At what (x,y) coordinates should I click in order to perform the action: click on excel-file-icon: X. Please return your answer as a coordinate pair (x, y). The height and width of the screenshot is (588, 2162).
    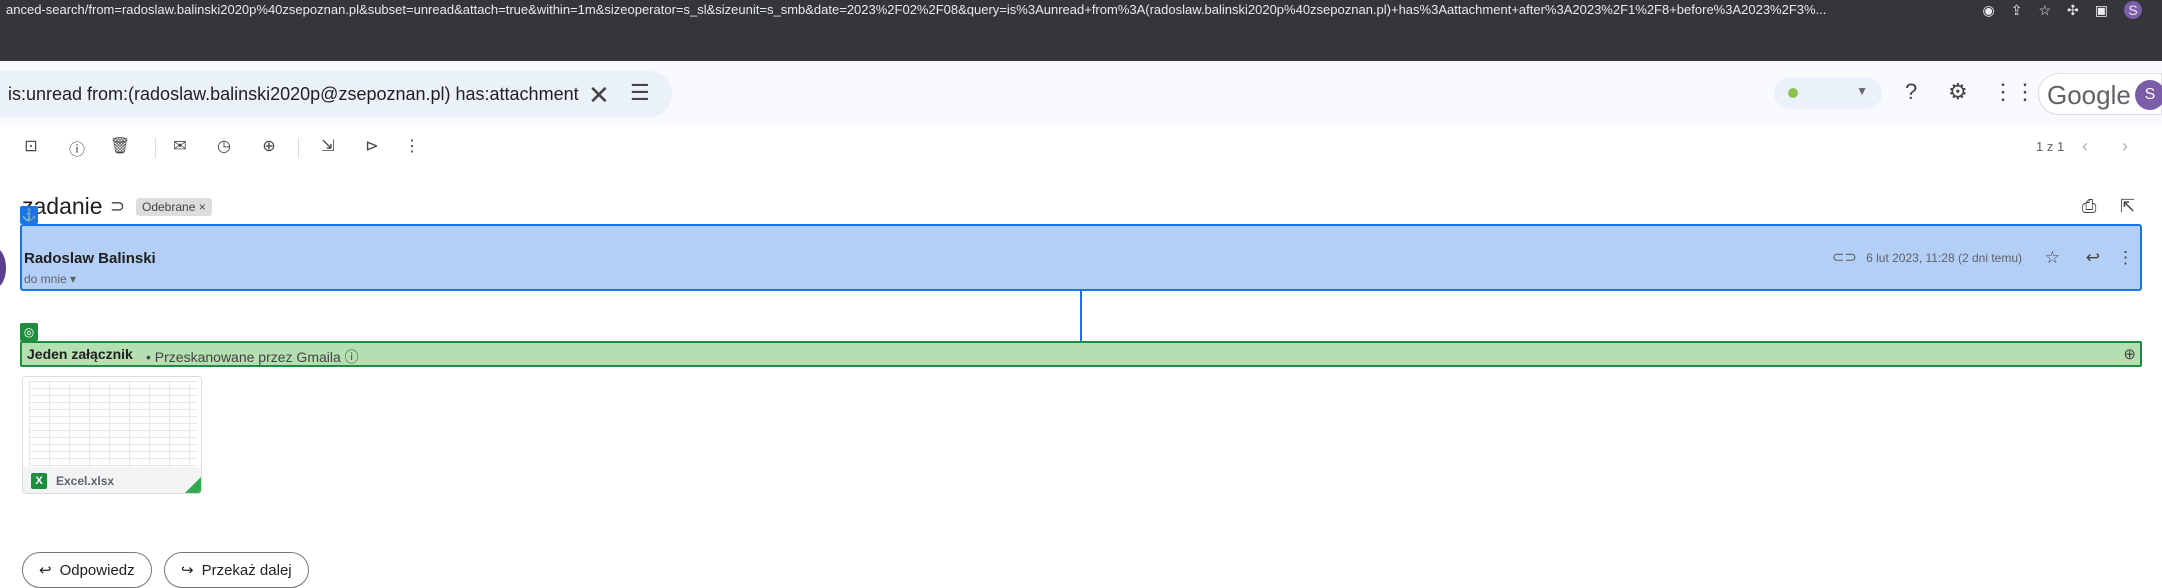
    Looking at the image, I should click on (39, 481).